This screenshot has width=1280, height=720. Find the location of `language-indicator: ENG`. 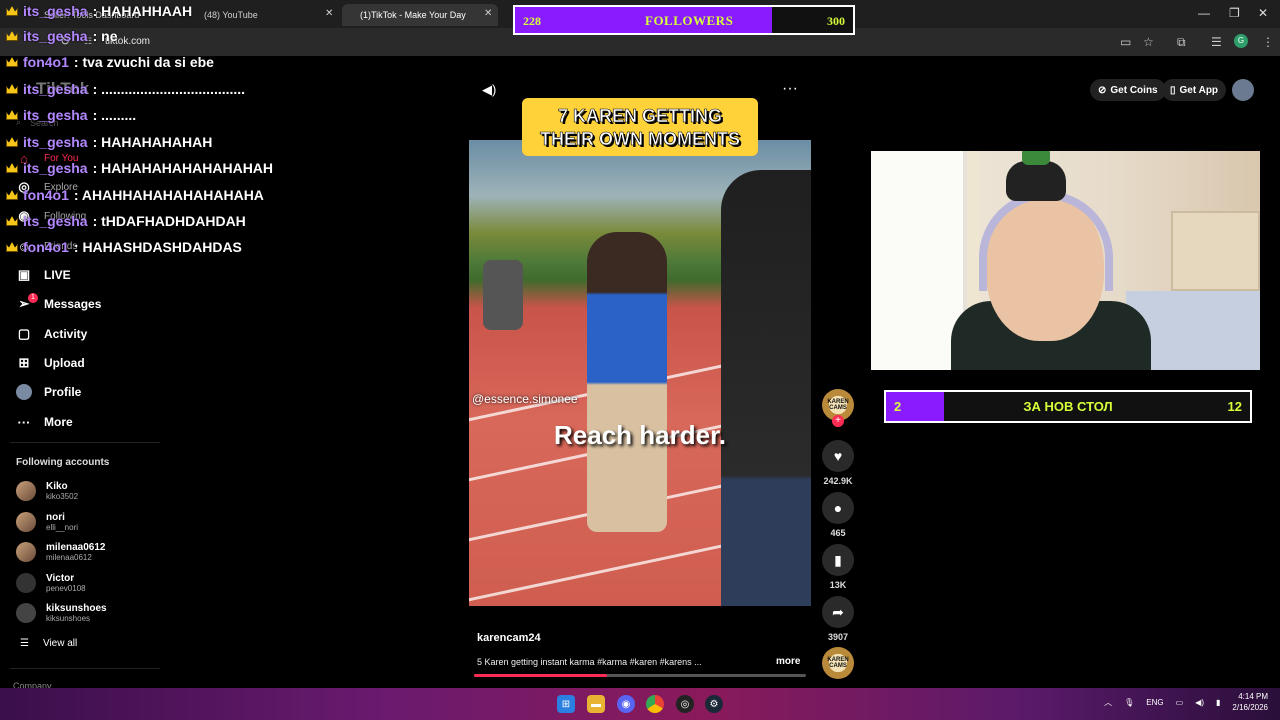

language-indicator: ENG is located at coordinates (1154, 702).